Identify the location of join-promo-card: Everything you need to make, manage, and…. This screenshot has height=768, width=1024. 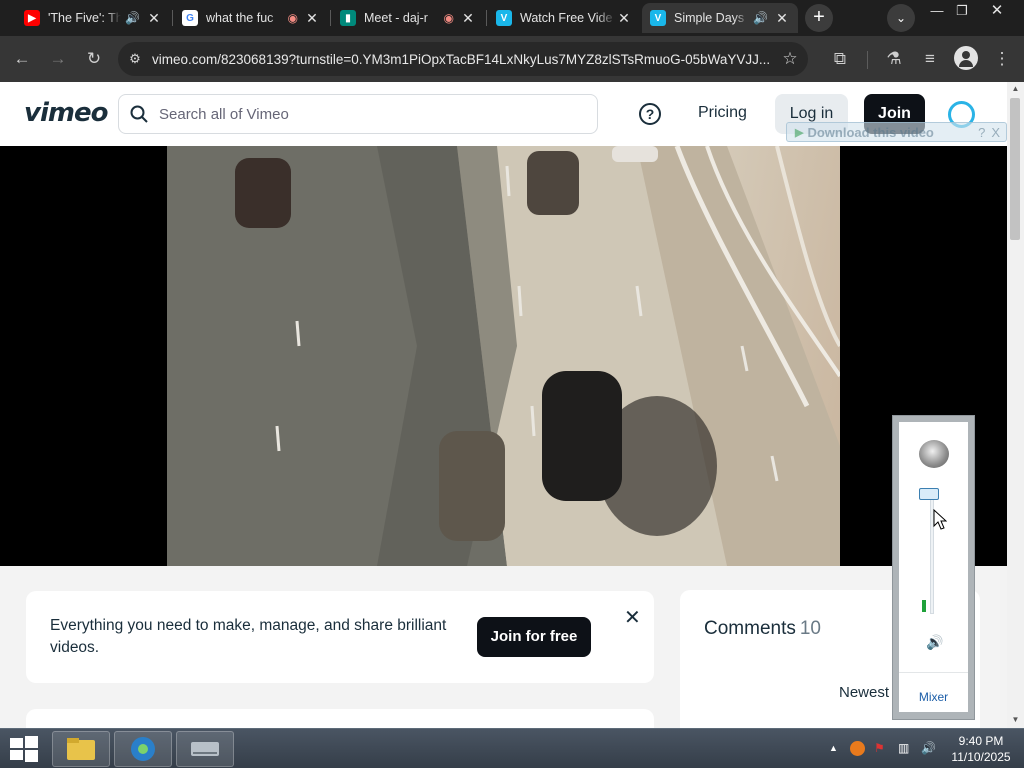
(340, 637).